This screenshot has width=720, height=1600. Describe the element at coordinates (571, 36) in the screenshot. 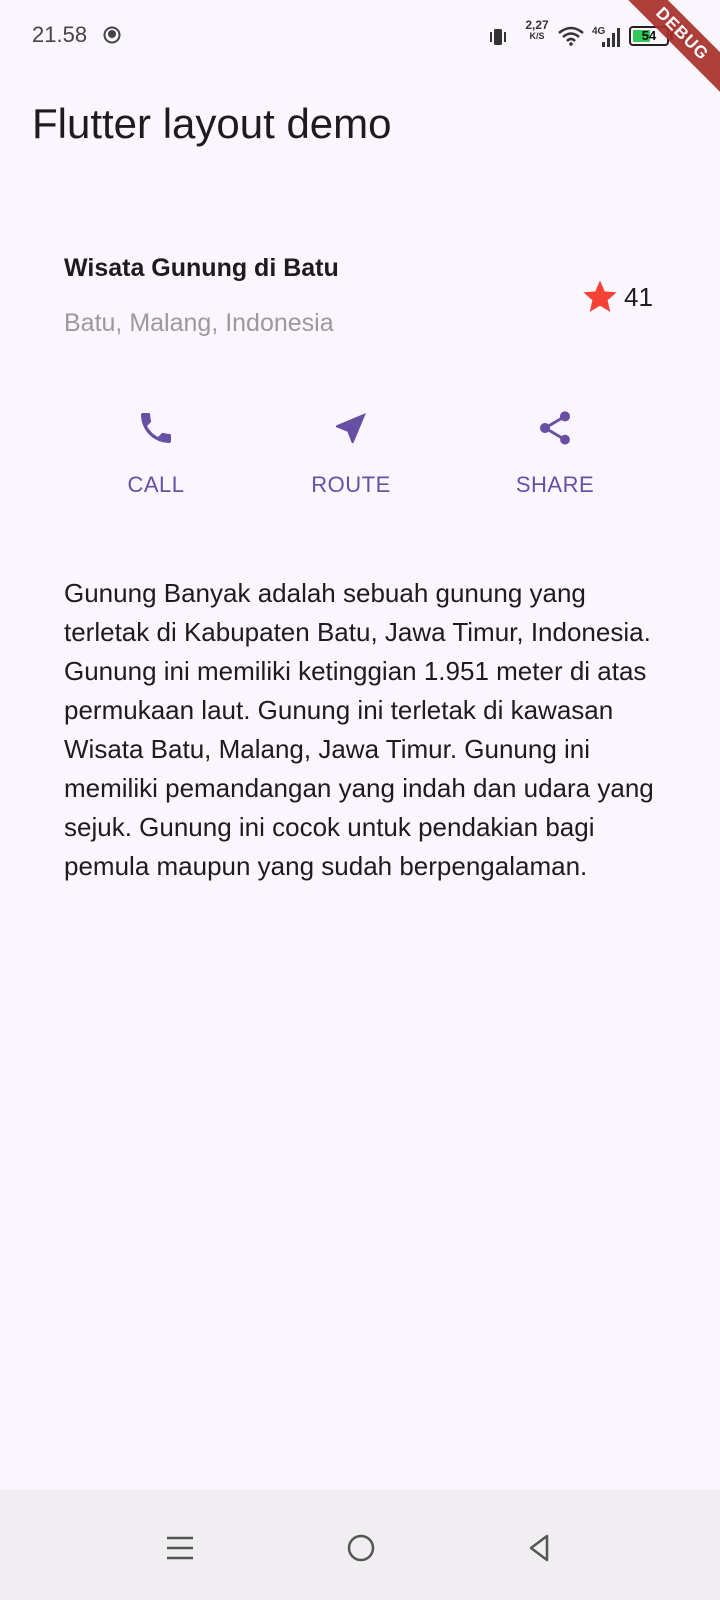

I see `wifi-icon` at that location.